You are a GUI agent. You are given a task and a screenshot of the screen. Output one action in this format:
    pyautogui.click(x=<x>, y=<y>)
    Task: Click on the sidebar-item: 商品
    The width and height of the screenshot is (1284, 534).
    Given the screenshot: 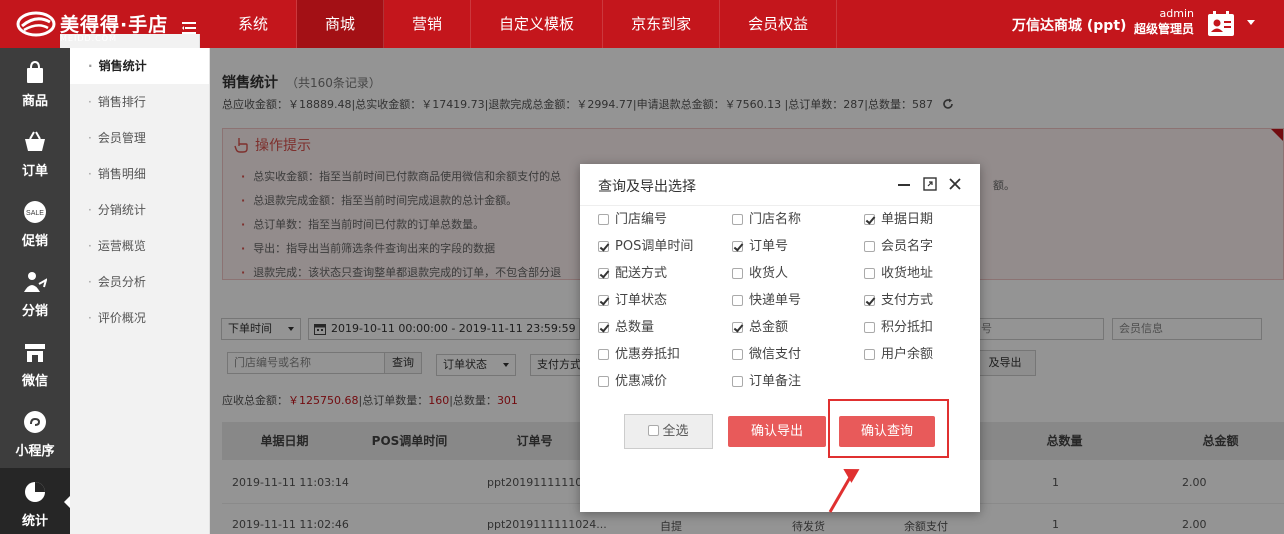 What is the action you would take?
    pyautogui.click(x=35, y=83)
    